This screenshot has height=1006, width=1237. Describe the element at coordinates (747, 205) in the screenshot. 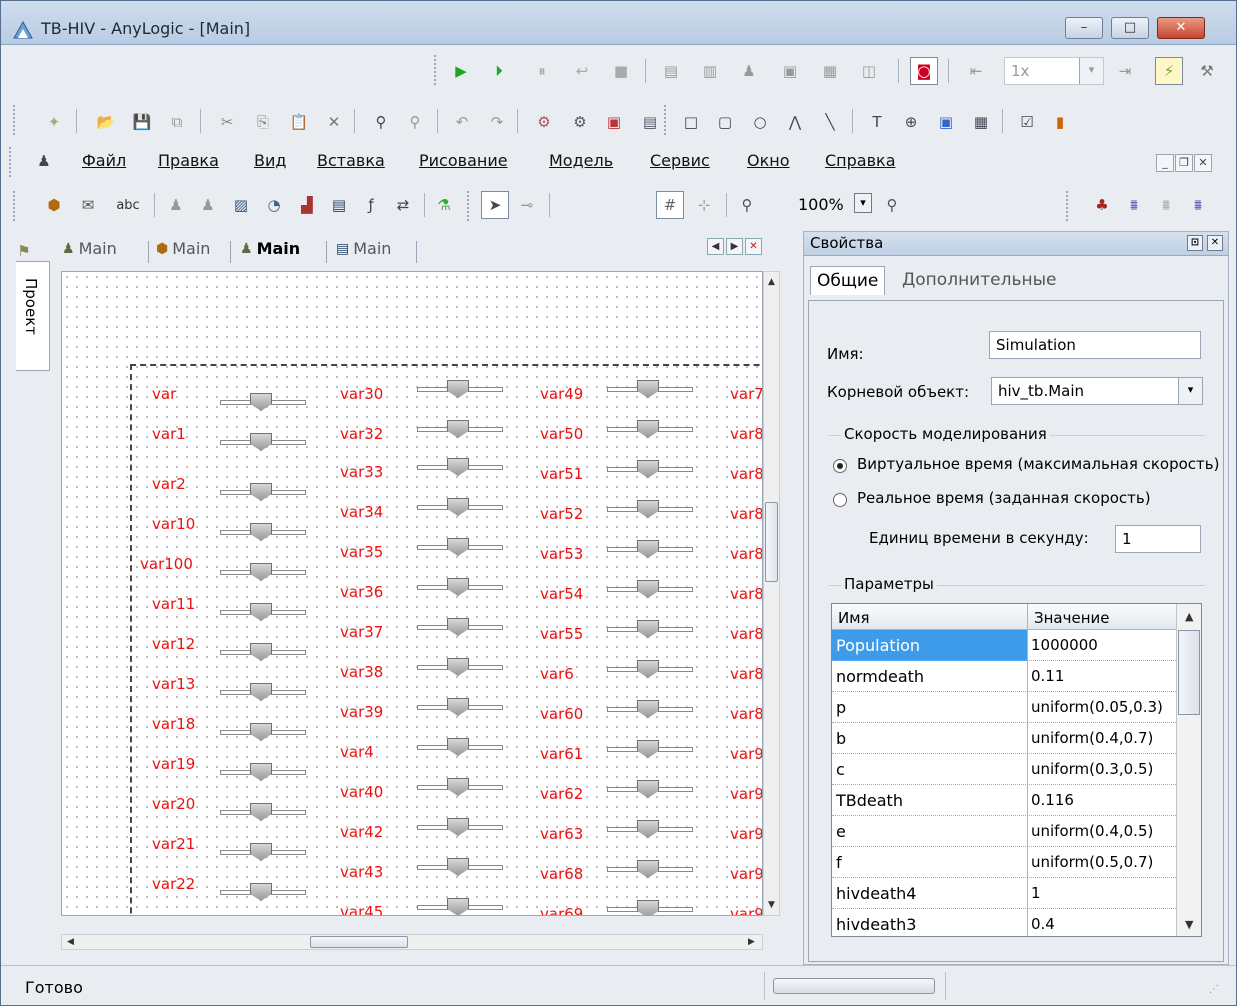

I see `zoom-out-icon: ⚲` at that location.